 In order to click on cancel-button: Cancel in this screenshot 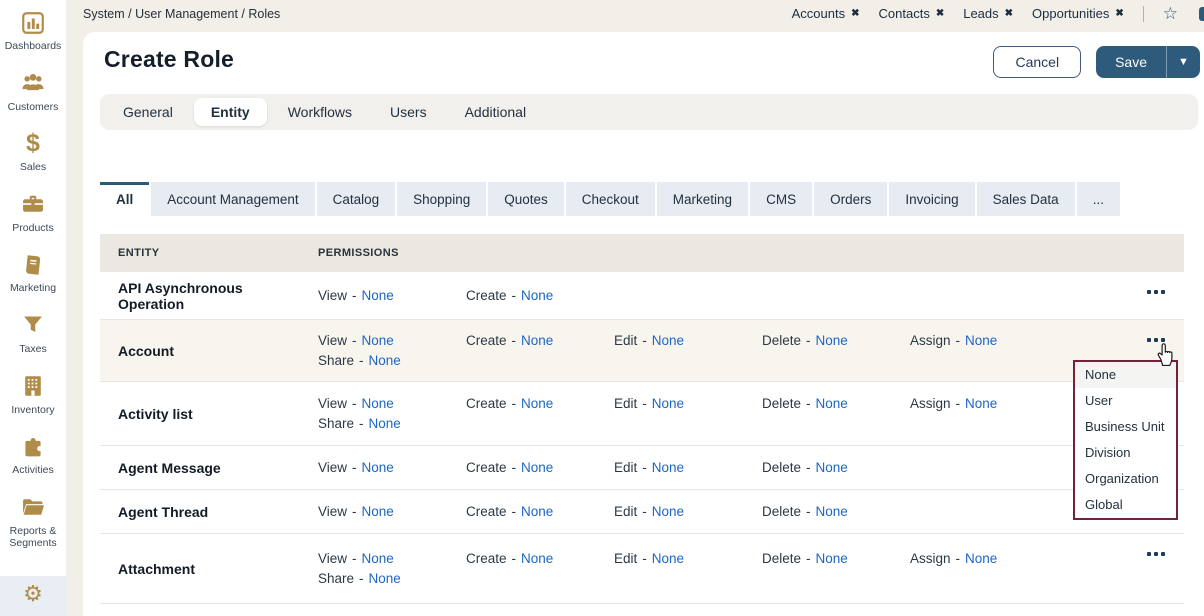, I will do `click(1037, 62)`.